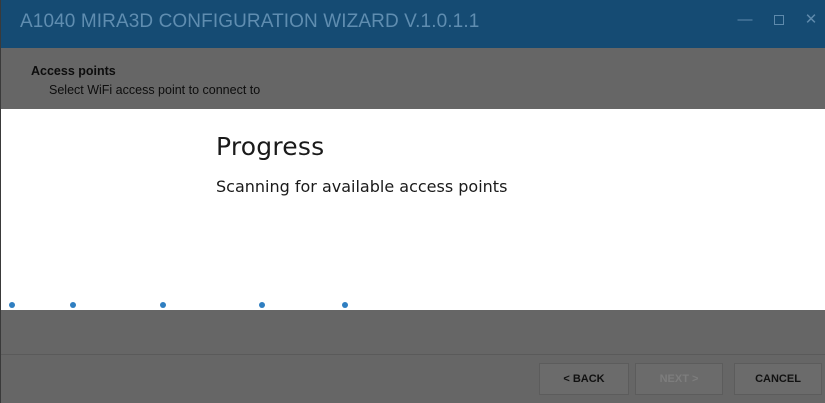  What do you see at coordinates (73, 71) in the screenshot?
I see `page-title: Access points` at bounding box center [73, 71].